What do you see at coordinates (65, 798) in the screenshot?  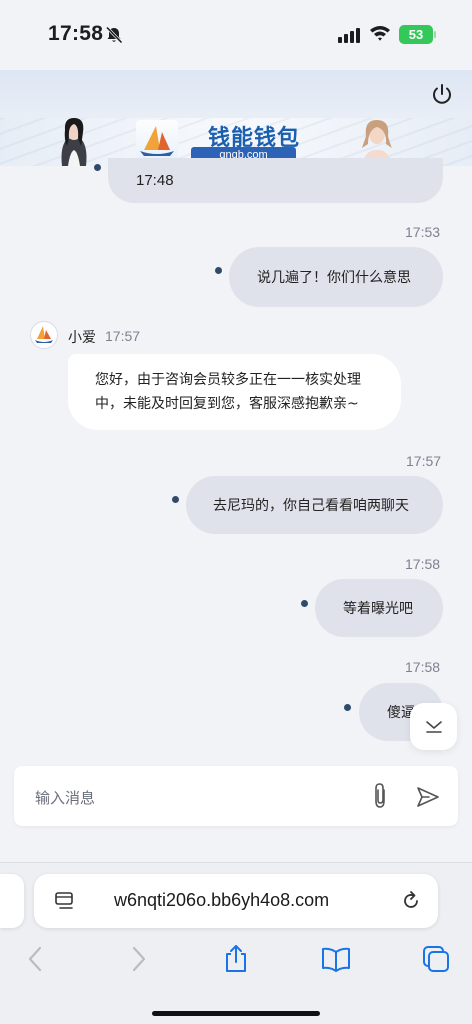 I see `message-input-placeholder: 输入消息` at bounding box center [65, 798].